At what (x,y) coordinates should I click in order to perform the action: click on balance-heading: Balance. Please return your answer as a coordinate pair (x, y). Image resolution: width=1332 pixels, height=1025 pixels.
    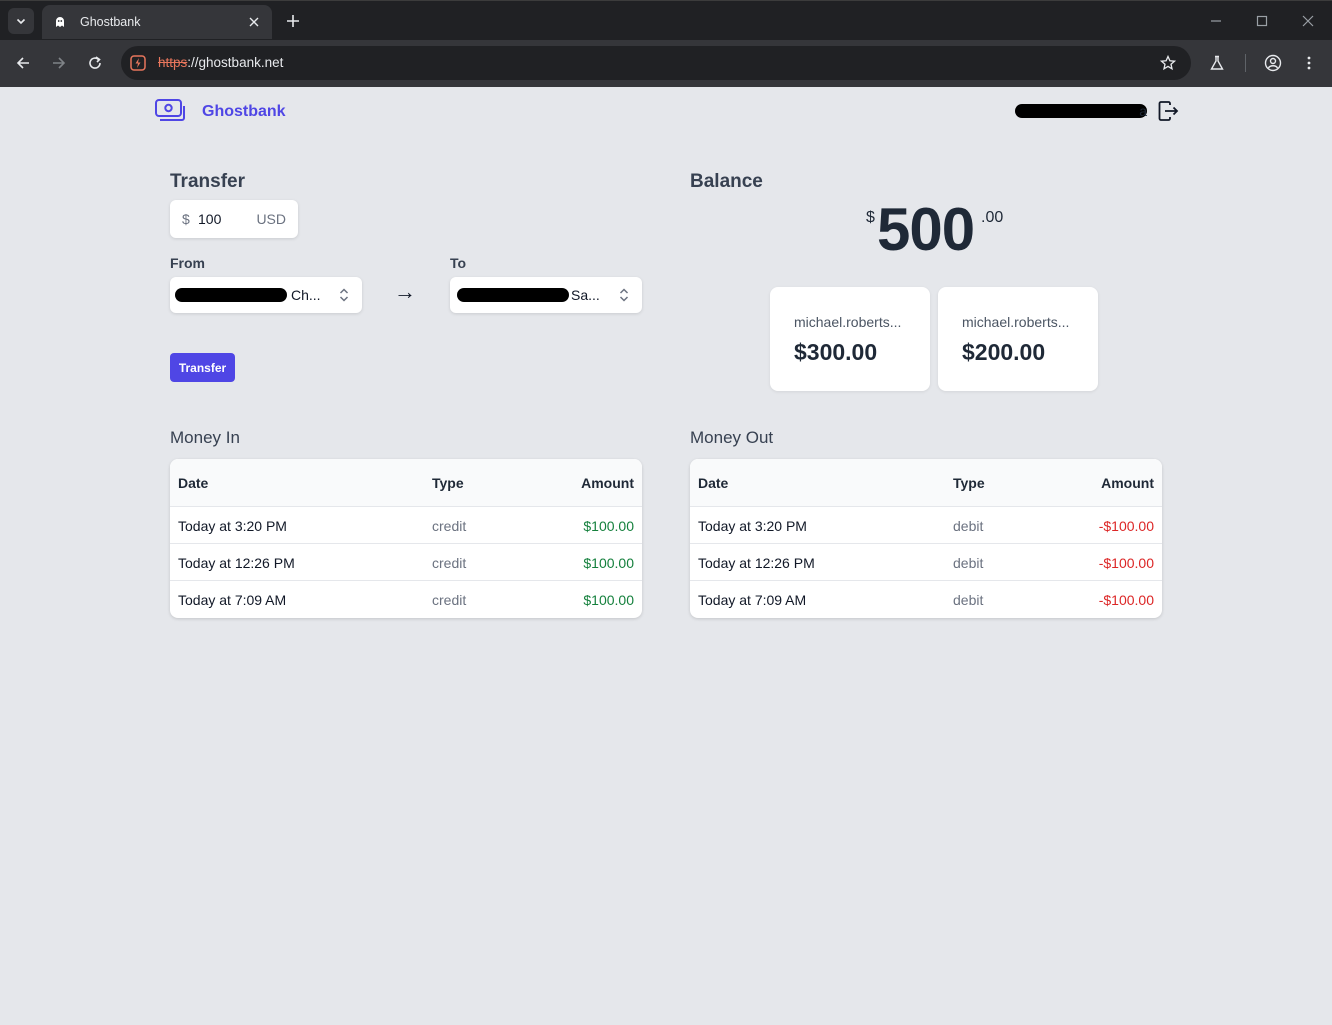
    Looking at the image, I should click on (726, 181).